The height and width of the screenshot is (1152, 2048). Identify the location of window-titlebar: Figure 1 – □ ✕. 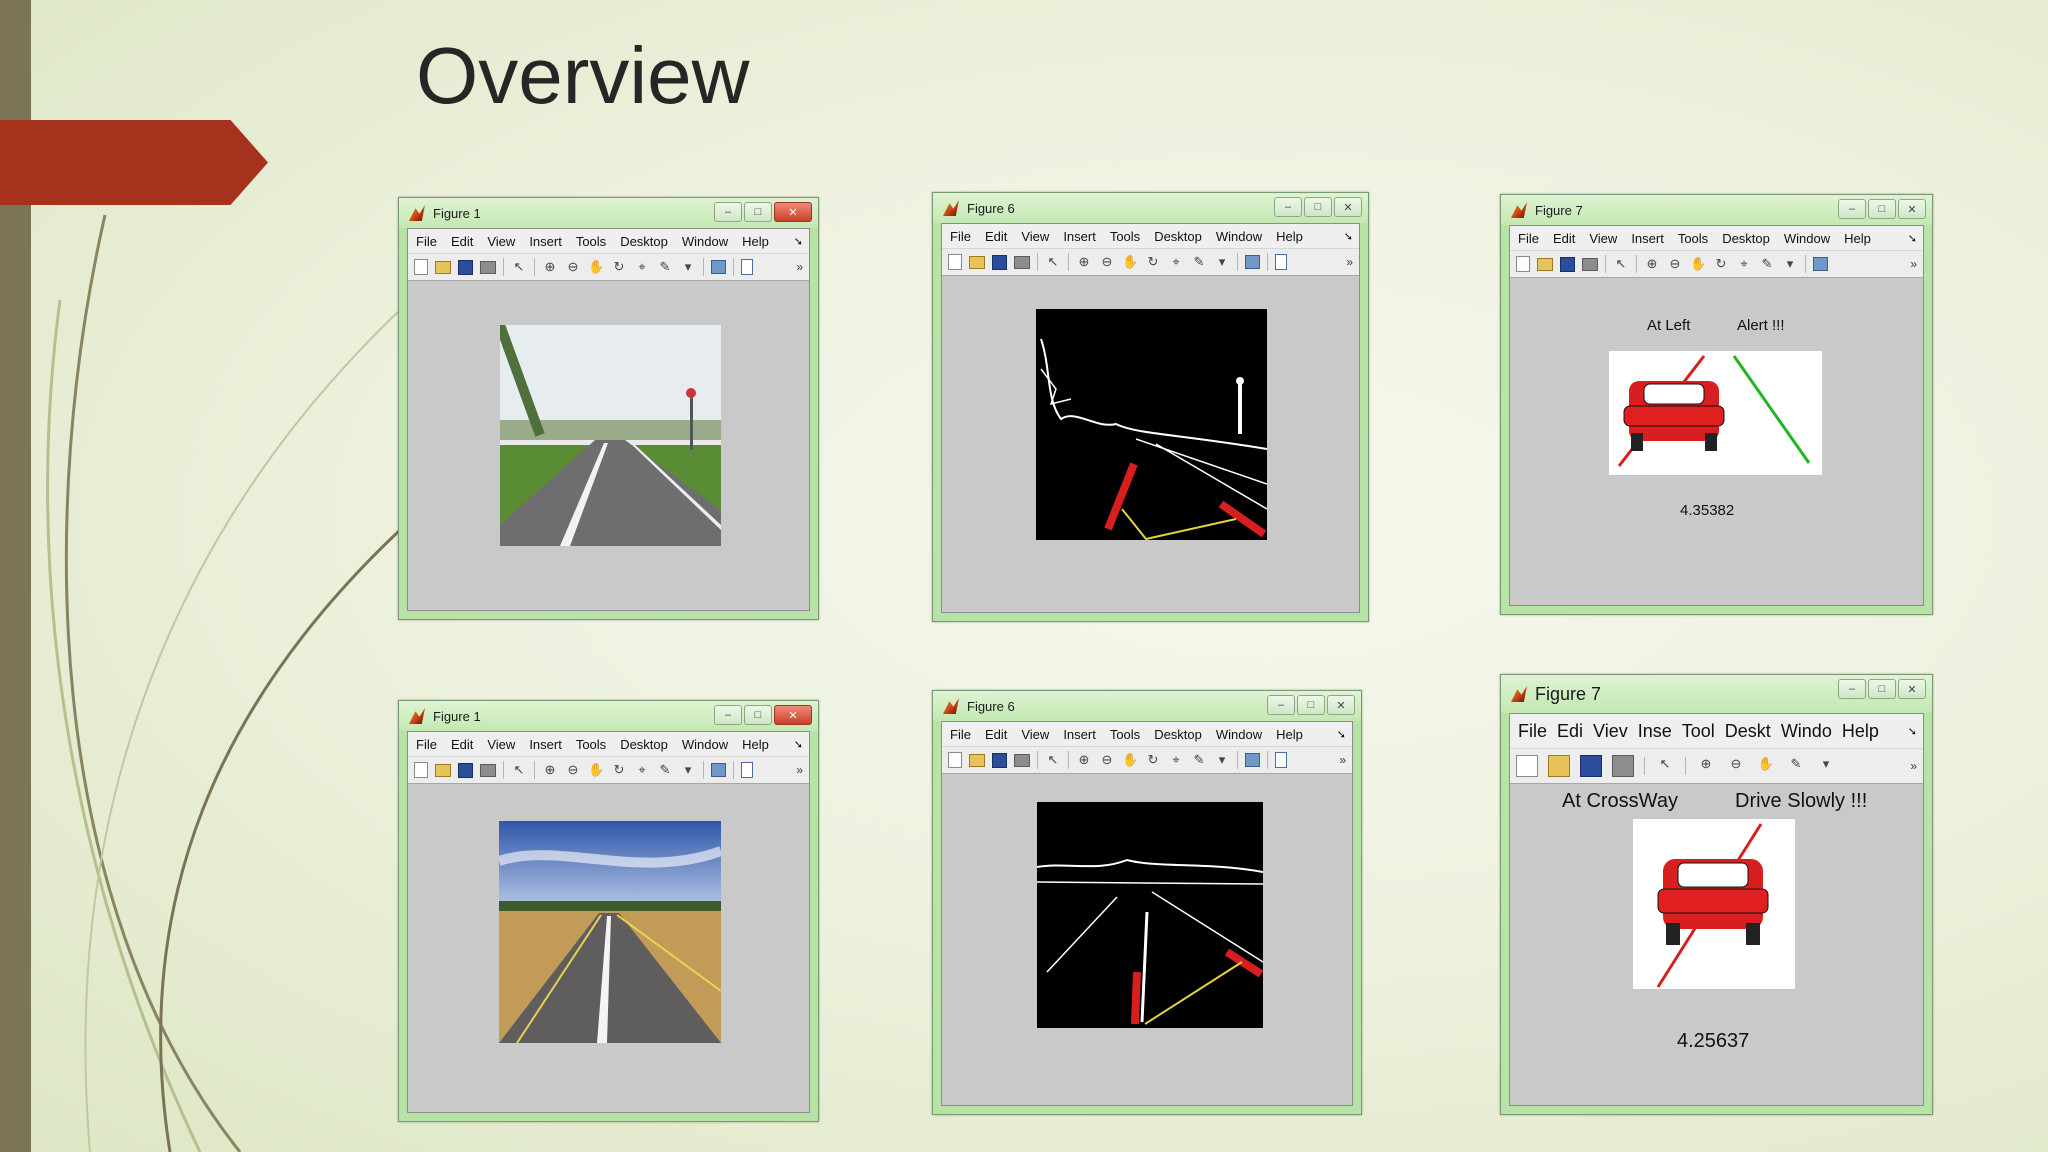
(608, 213).